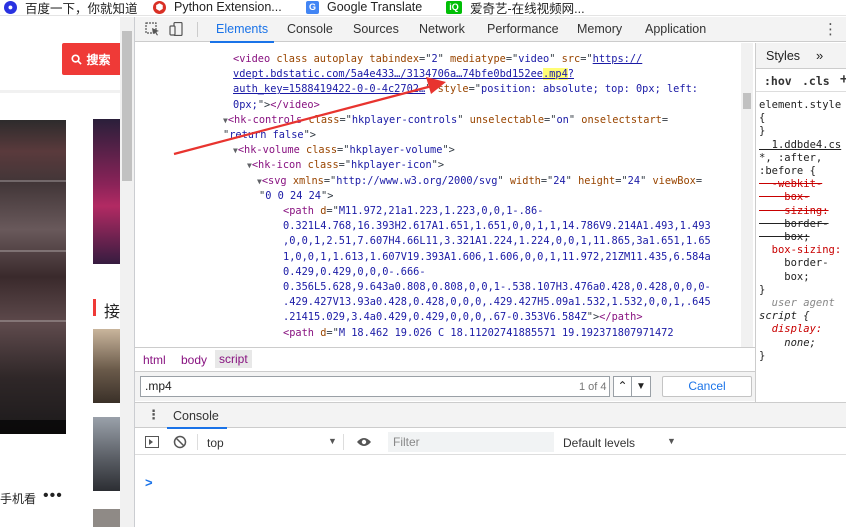 This screenshot has width=846, height=527. I want to click on dom-node-line: "return false">, so click(269, 135).